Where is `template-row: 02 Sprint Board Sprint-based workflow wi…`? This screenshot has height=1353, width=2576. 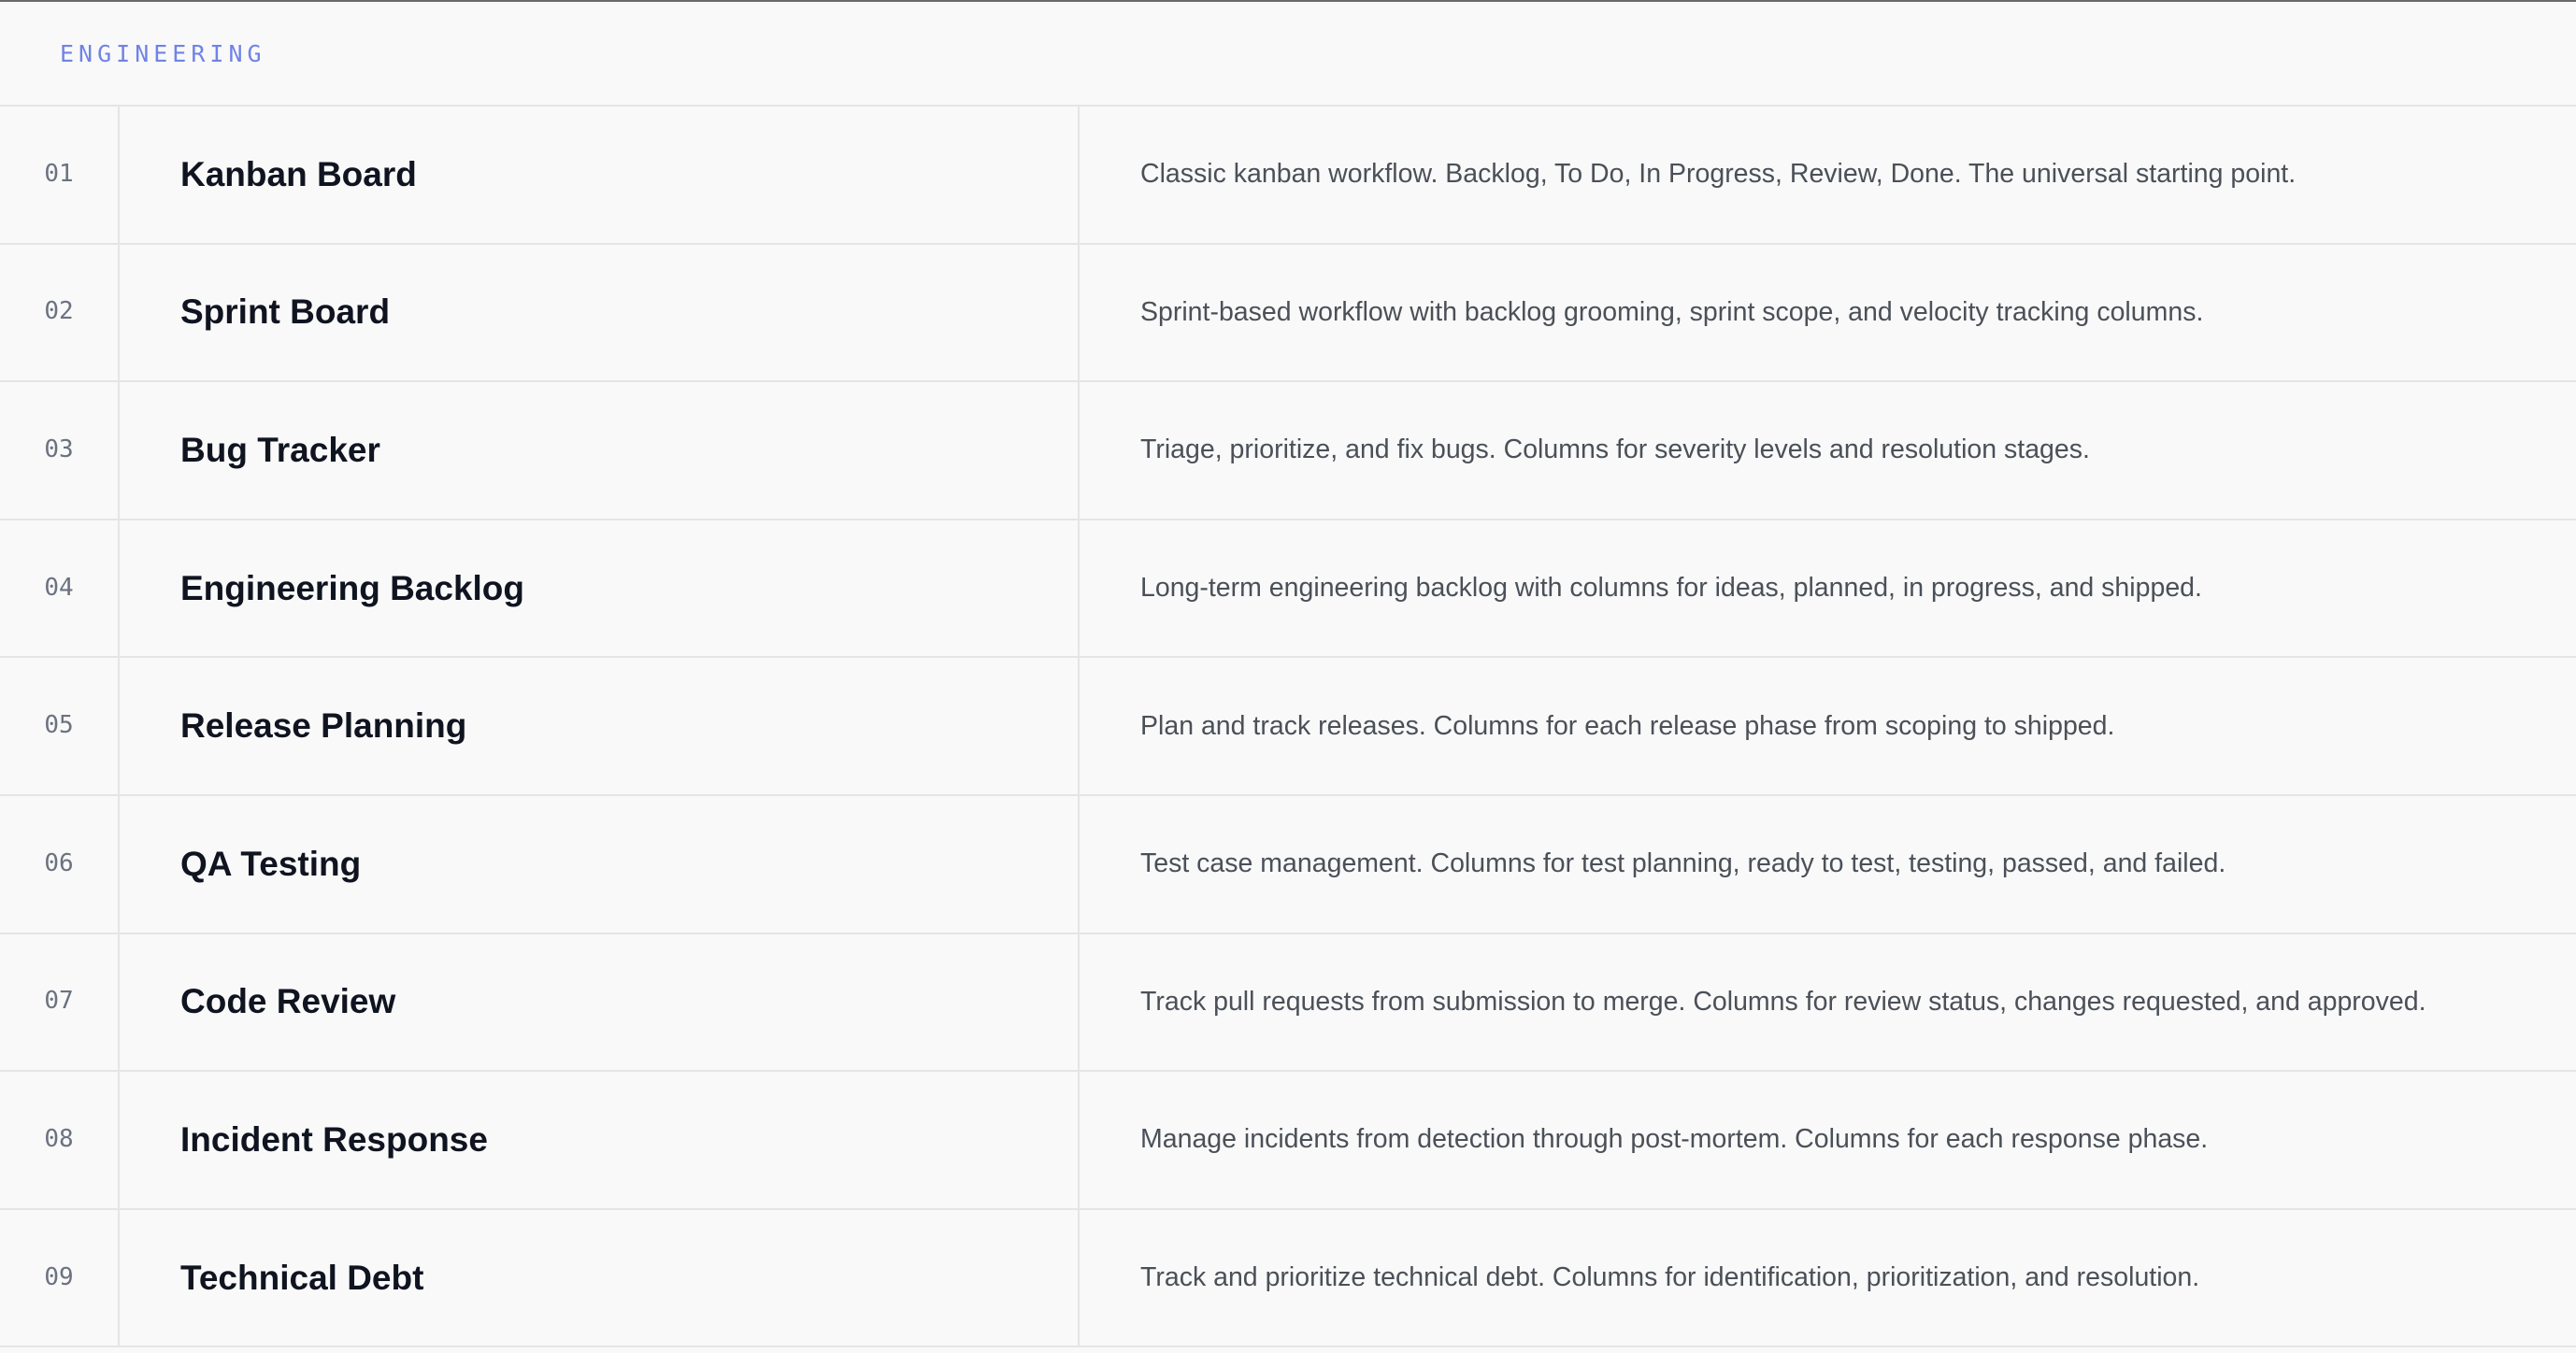
template-row: 02 Sprint Board Sprint-based workflow wi… is located at coordinates (1288, 314).